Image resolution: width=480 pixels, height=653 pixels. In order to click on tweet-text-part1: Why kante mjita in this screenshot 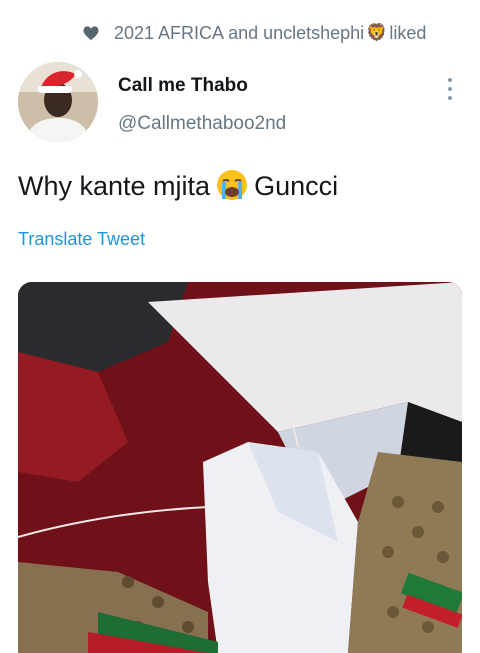, I will do `click(114, 186)`.